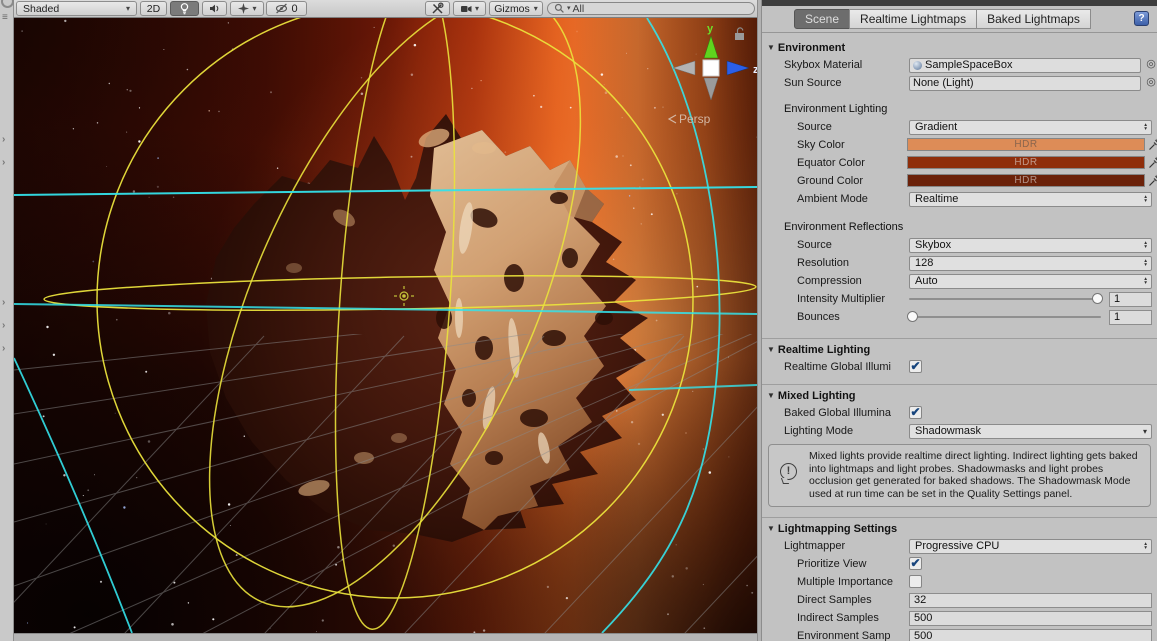  I want to click on ground-color-swatch: HDR, so click(1026, 180).